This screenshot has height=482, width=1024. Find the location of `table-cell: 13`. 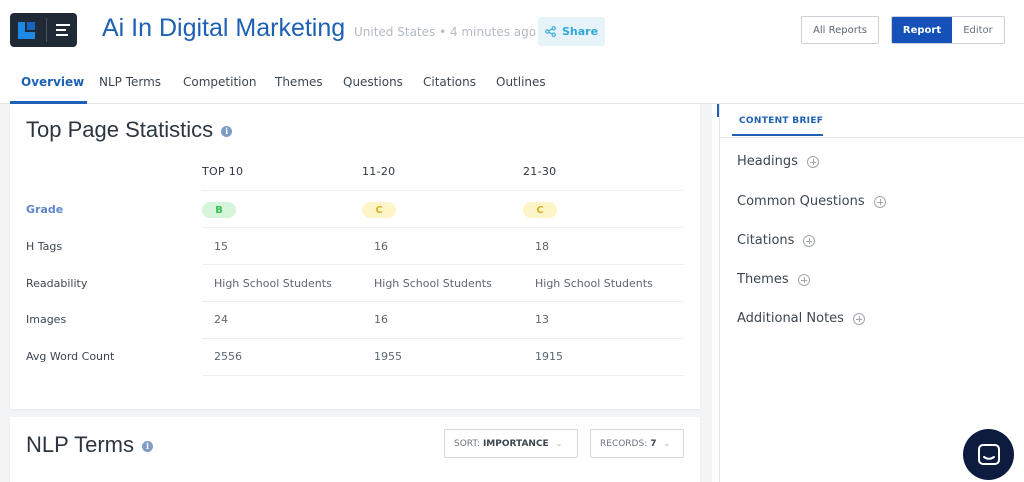

table-cell: 13 is located at coordinates (542, 319).